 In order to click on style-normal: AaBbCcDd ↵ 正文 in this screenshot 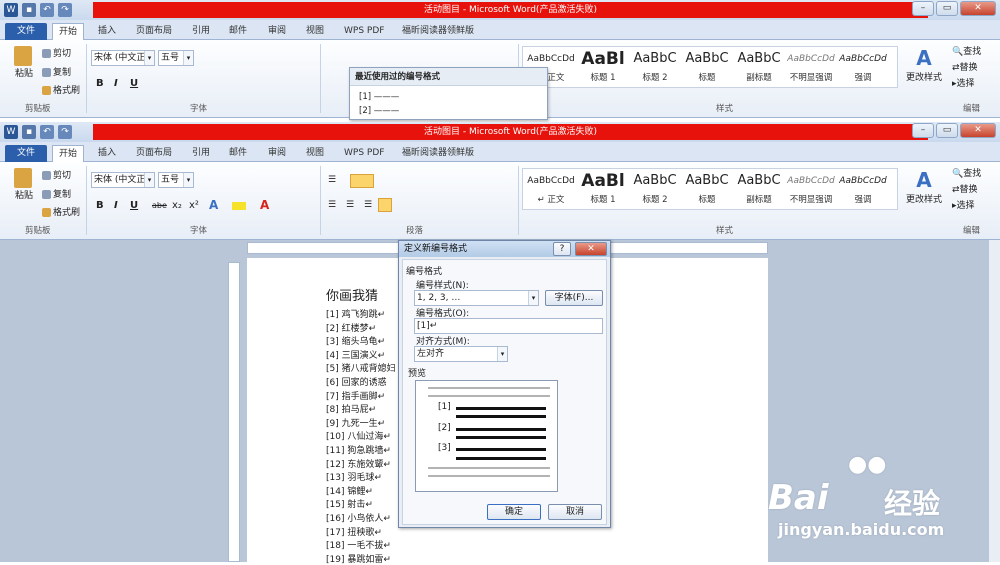, I will do `click(551, 187)`.